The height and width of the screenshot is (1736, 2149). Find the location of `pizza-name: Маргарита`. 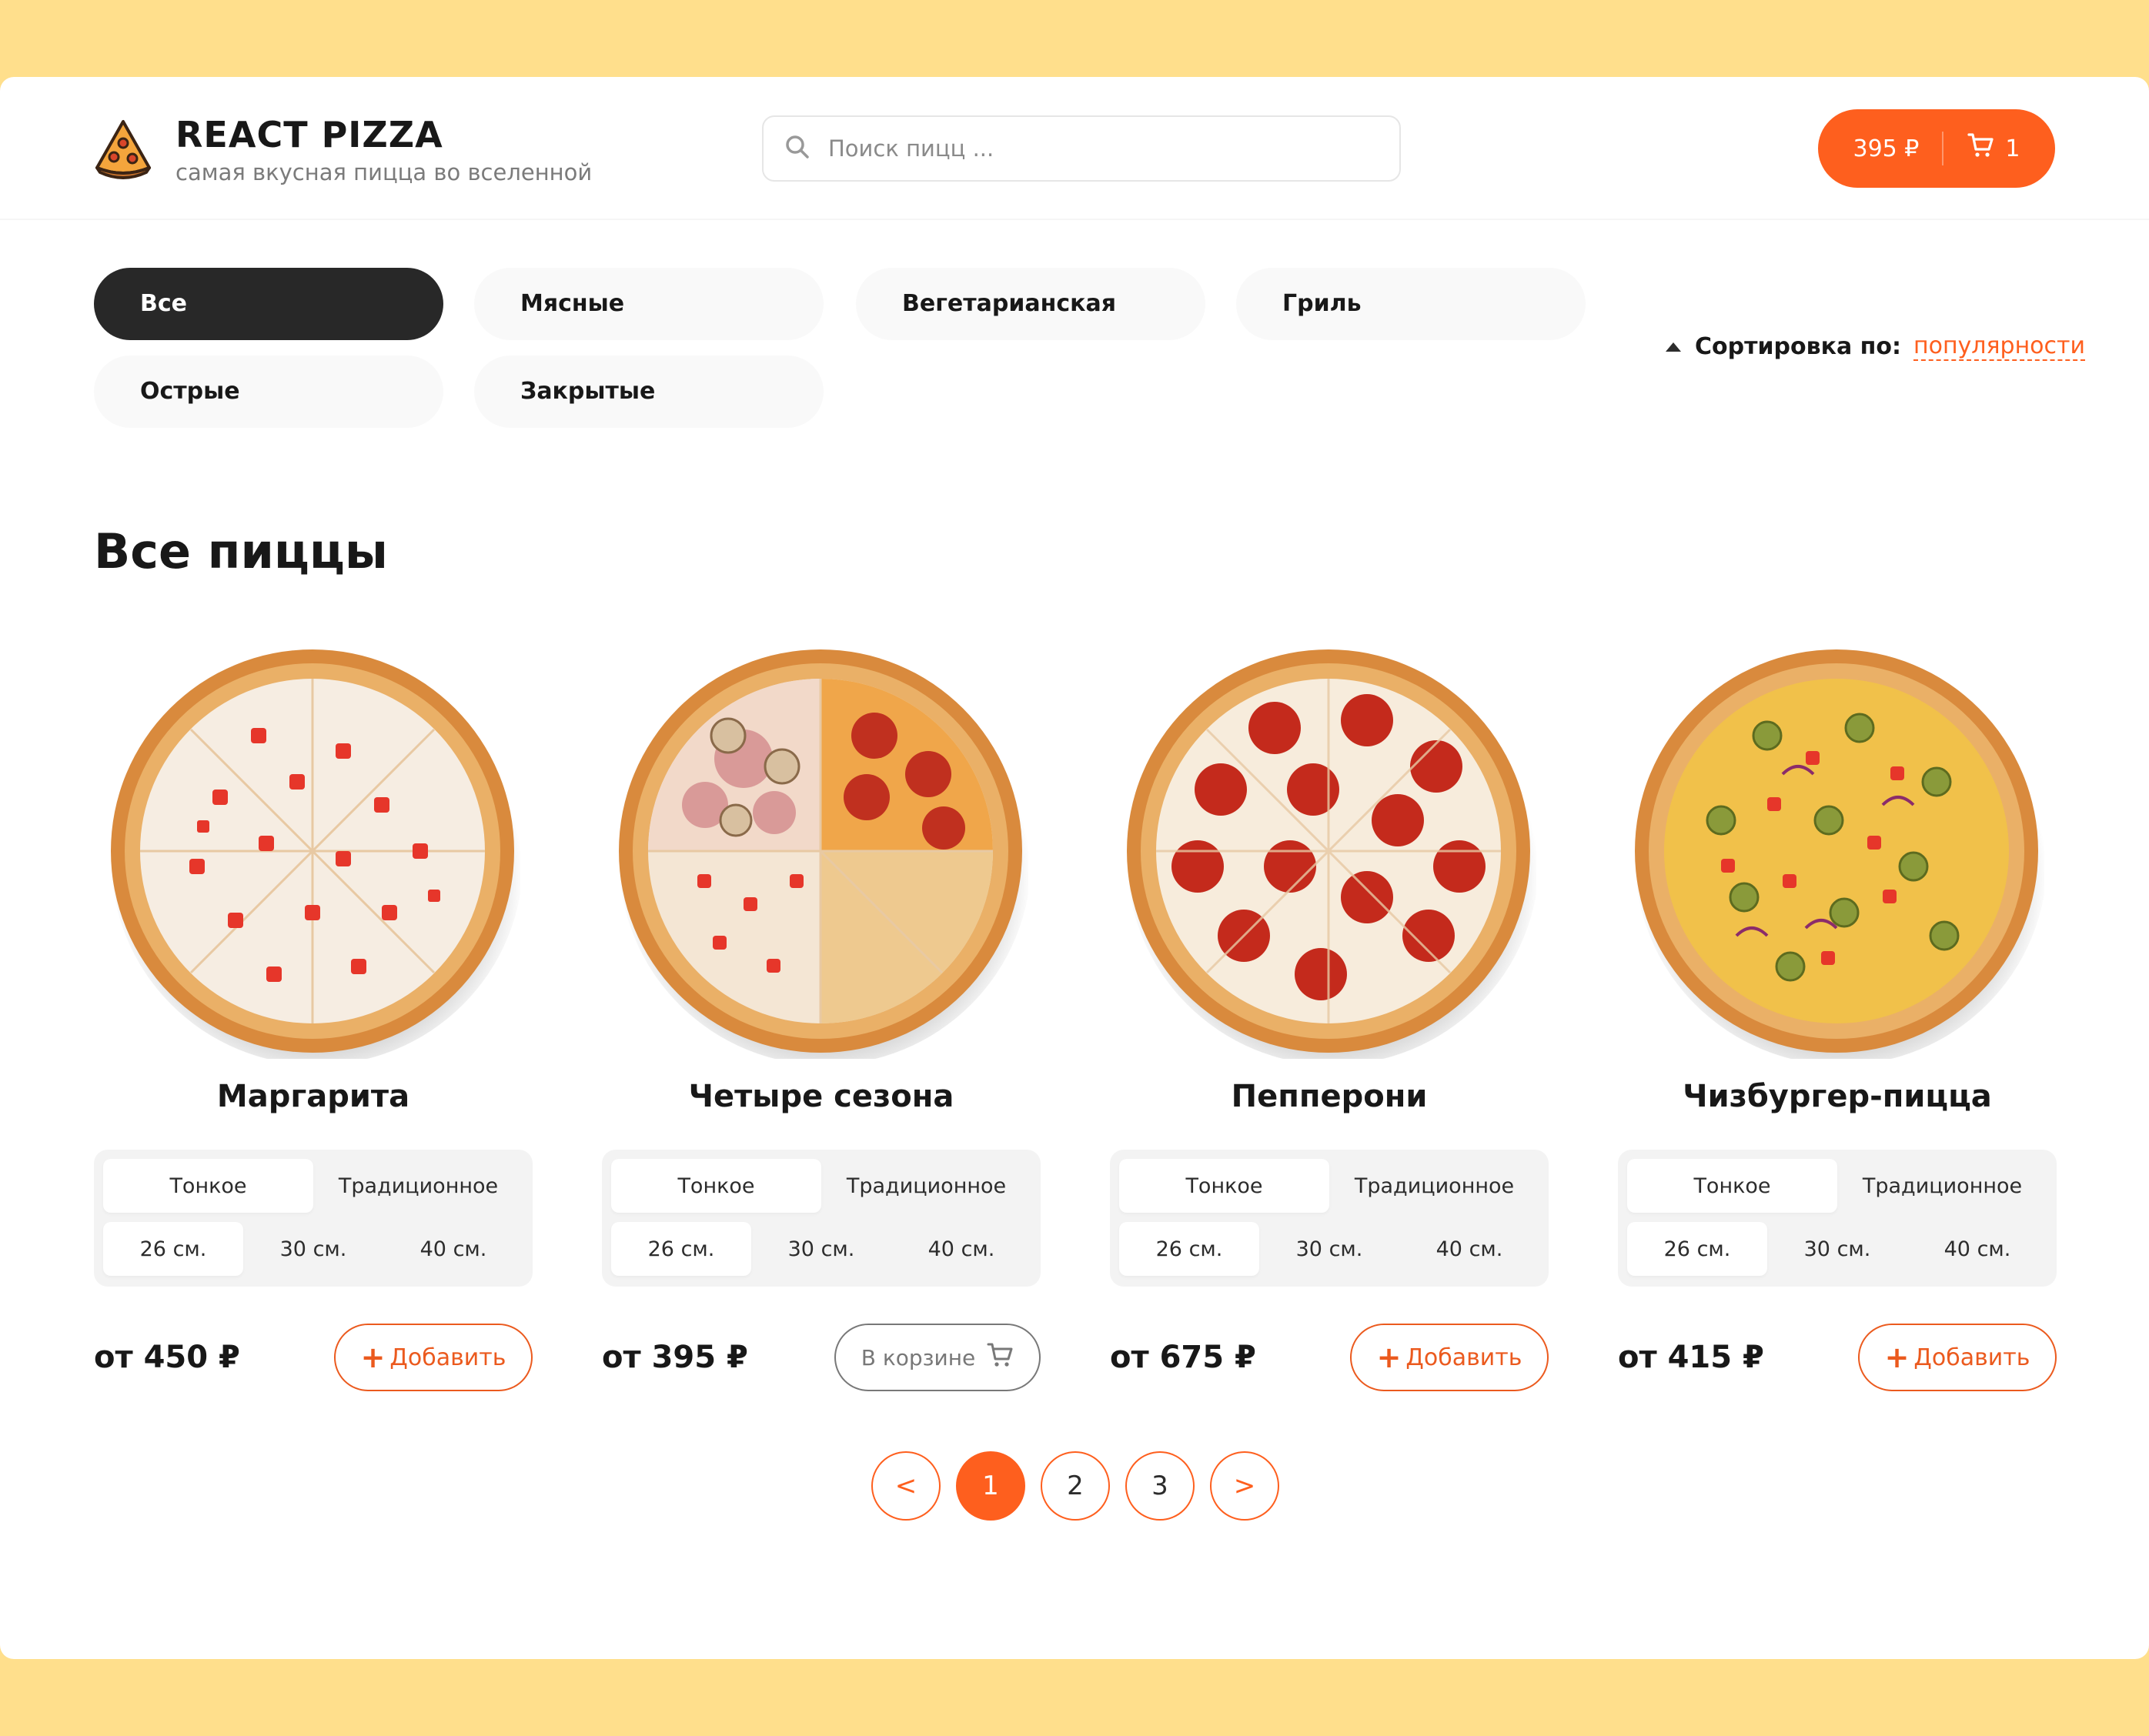

pizza-name: Маргарита is located at coordinates (313, 1096).